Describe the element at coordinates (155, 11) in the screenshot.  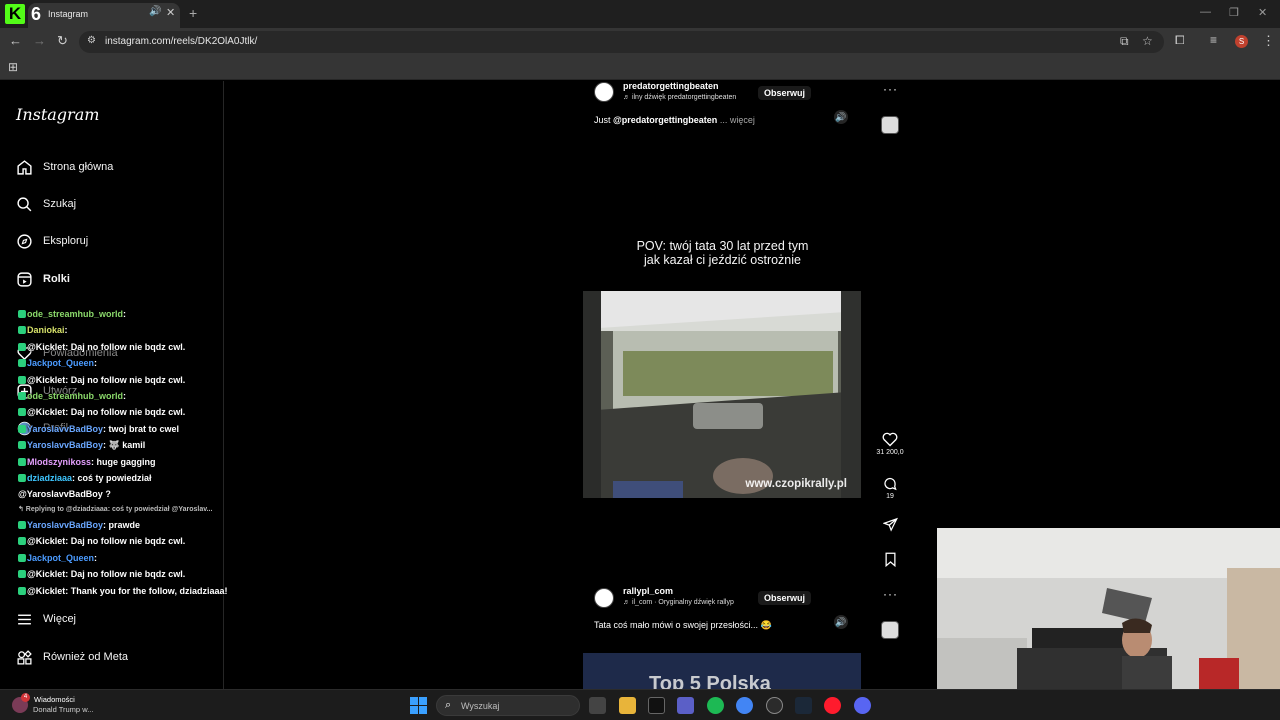
I see `speaker-icon: 🔊` at that location.